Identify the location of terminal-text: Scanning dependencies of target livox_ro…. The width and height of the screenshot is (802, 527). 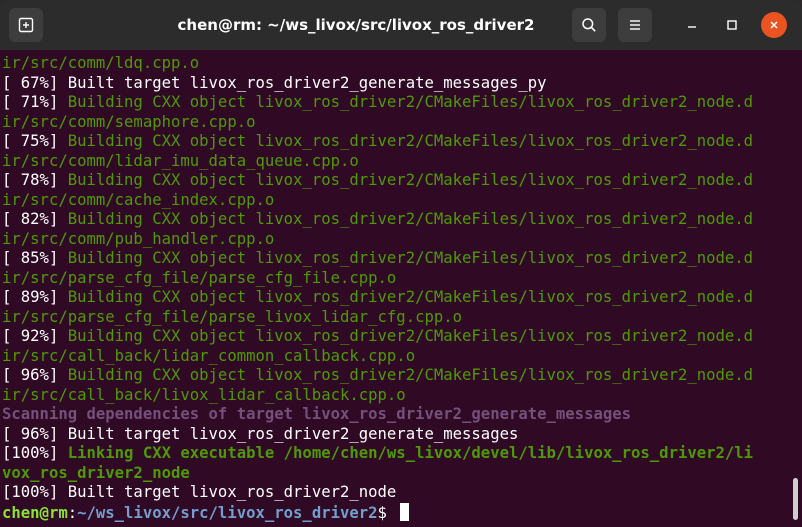
(317, 414).